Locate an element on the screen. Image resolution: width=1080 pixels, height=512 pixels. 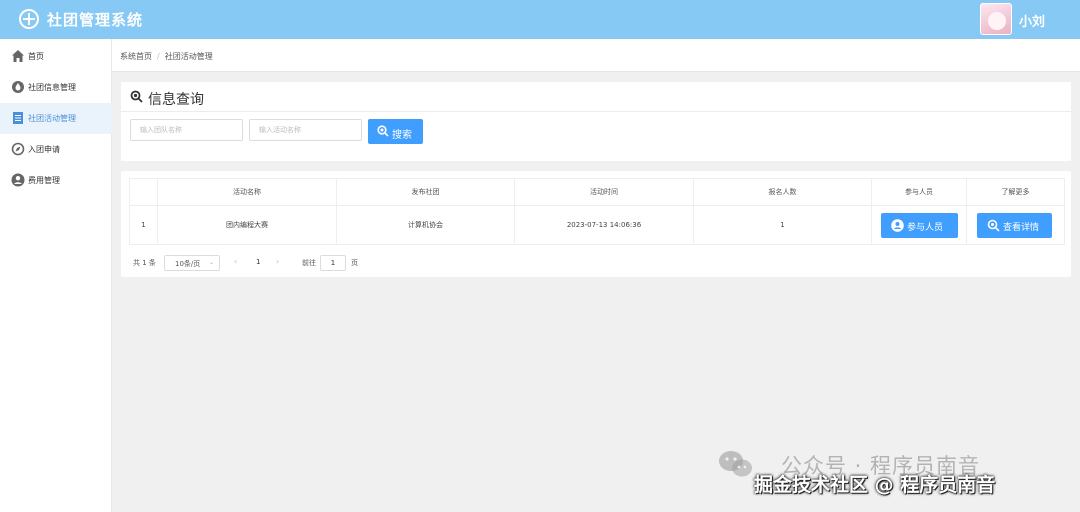
sidebar-item-club-activity: 社团活动管理 is located at coordinates (56, 118).